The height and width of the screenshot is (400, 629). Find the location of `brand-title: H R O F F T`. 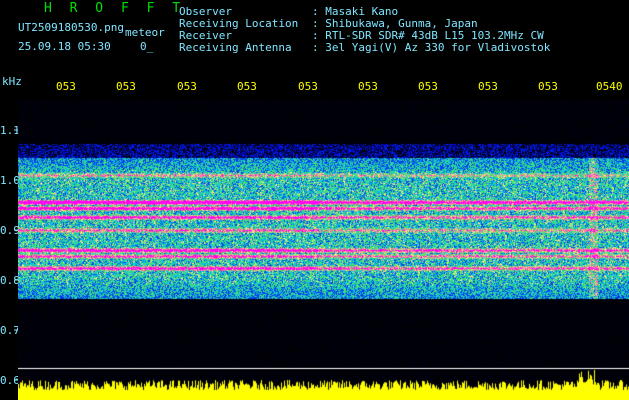

brand-title: H R O F F T is located at coordinates (115, 8).